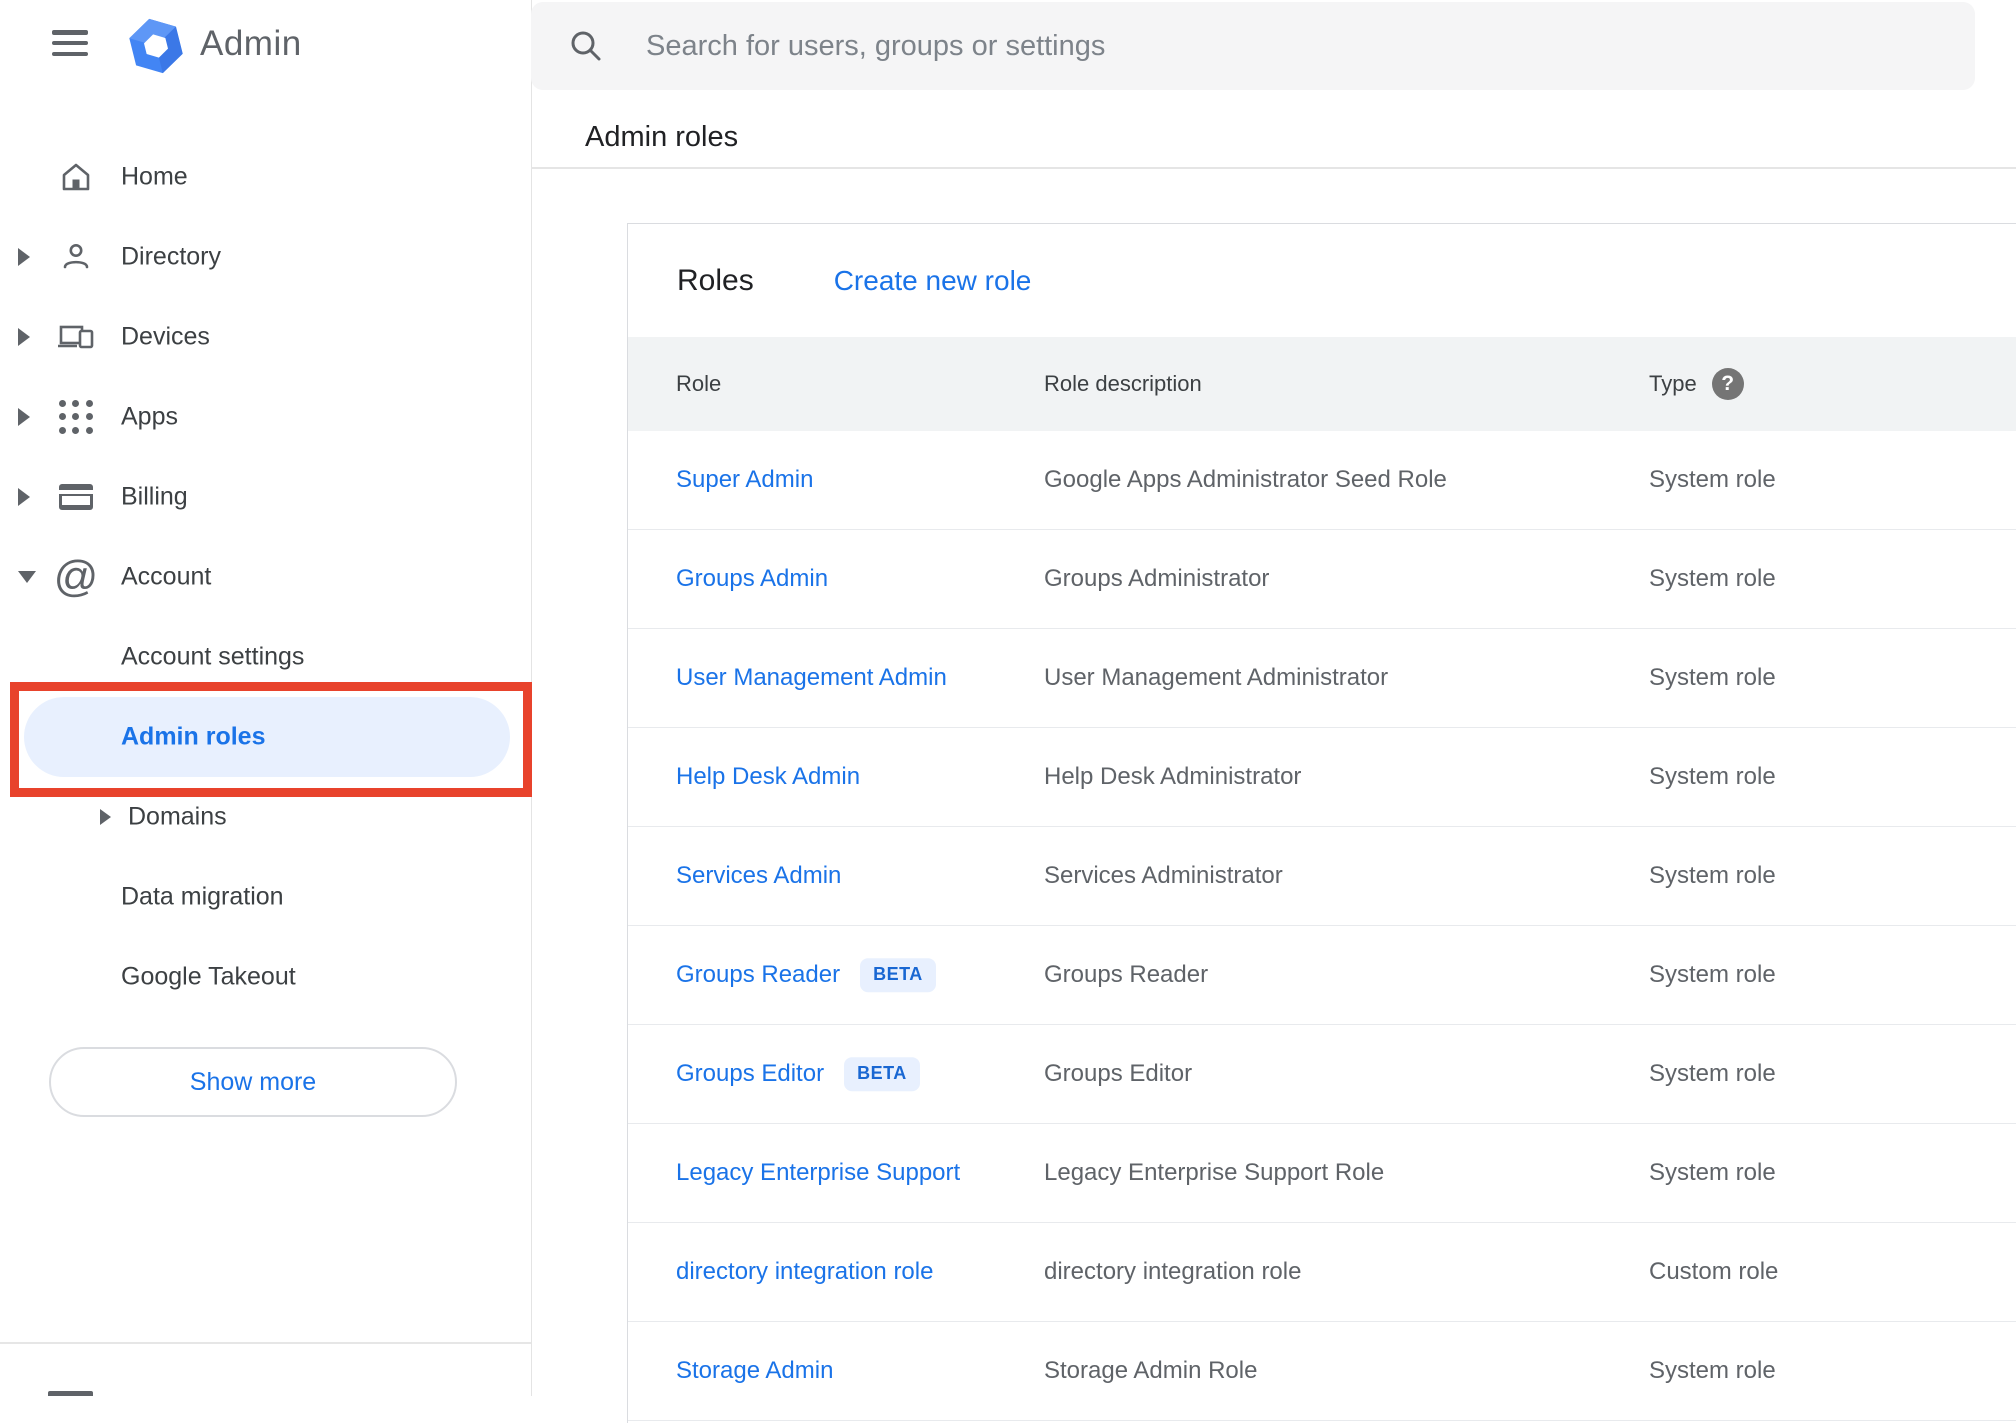  Describe the element at coordinates (208, 976) in the screenshot. I see `sidebar-item-label: Google Takeout` at that location.